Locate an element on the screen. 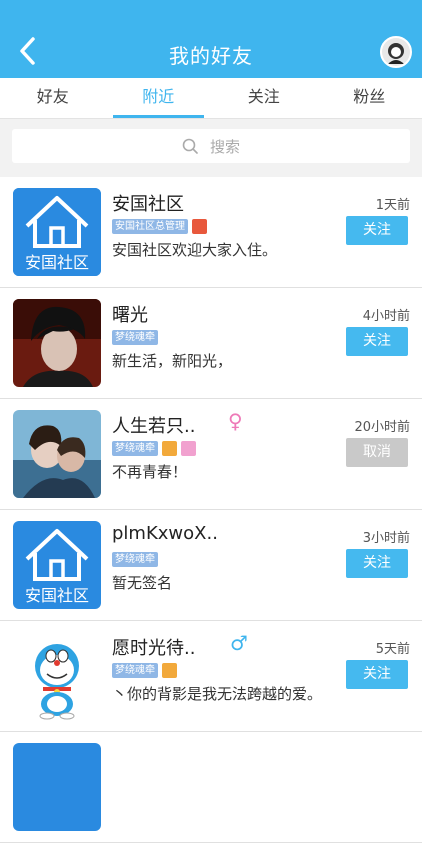  timestamp: 1天前 is located at coordinates (393, 203).